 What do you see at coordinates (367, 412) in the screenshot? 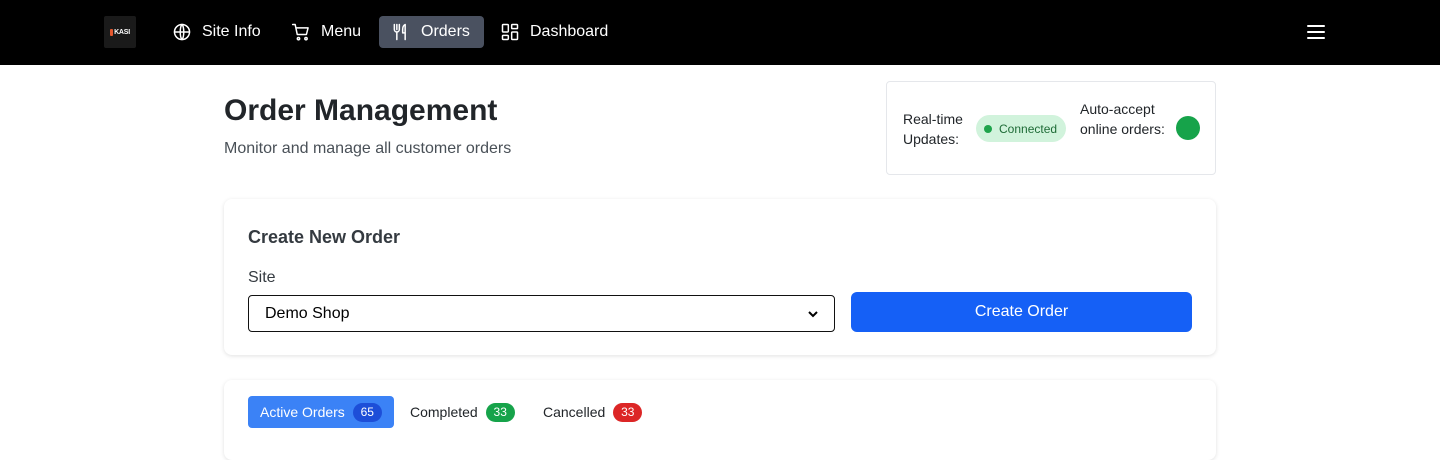
I see `tab-count-badge: 65` at bounding box center [367, 412].